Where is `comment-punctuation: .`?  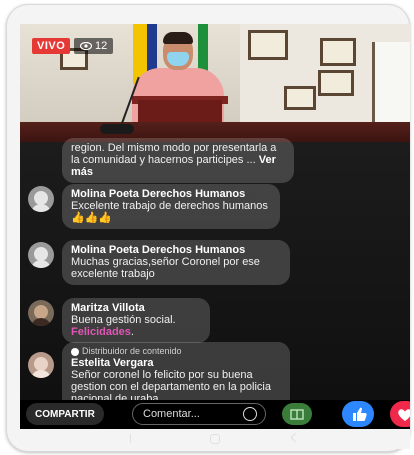 comment-punctuation: . is located at coordinates (132, 332).